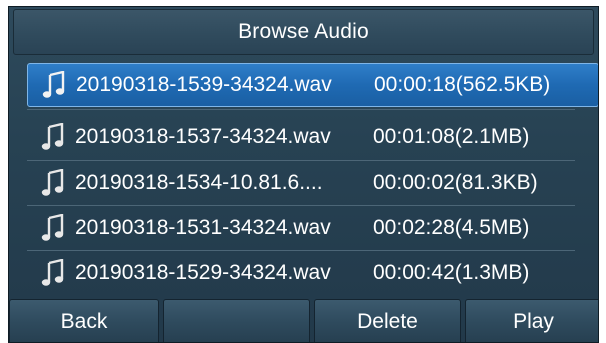 The height and width of the screenshot is (343, 606). Describe the element at coordinates (451, 136) in the screenshot. I see `audio-file-duration-size: 00:01:08(2.1MB)` at that location.